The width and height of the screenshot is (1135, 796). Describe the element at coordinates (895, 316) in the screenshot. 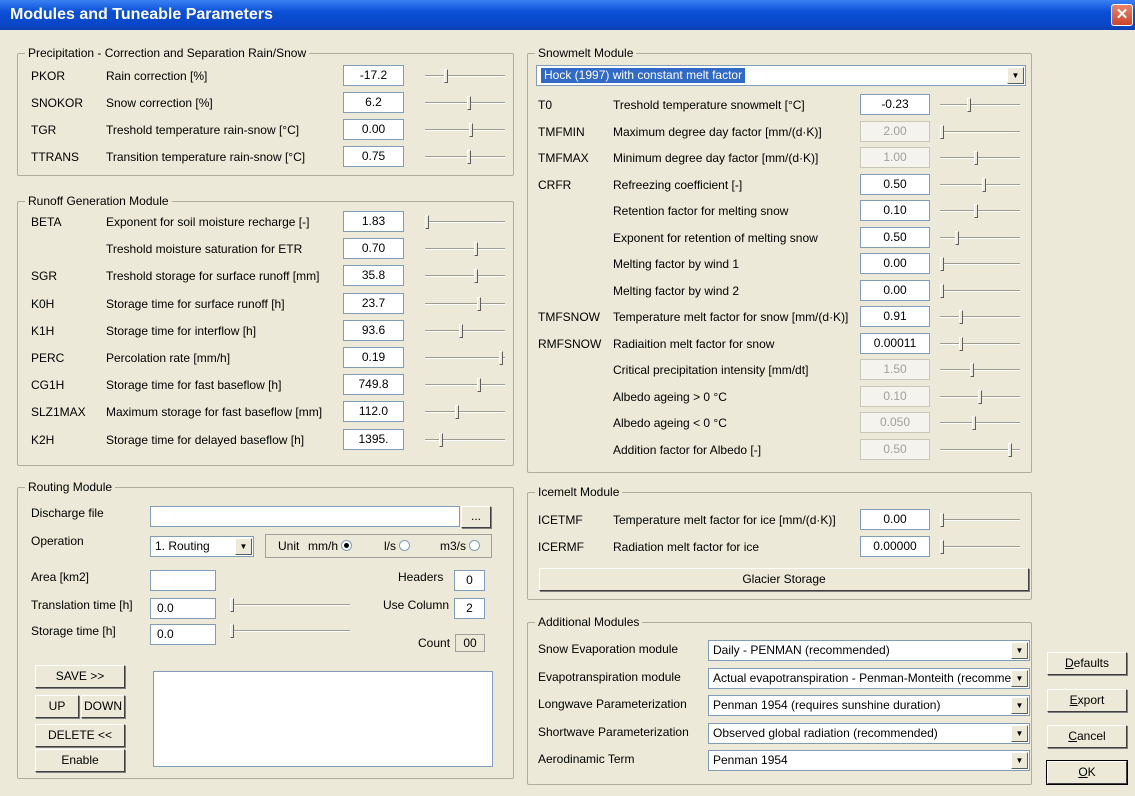

I see `param-value-input: 0.91` at that location.